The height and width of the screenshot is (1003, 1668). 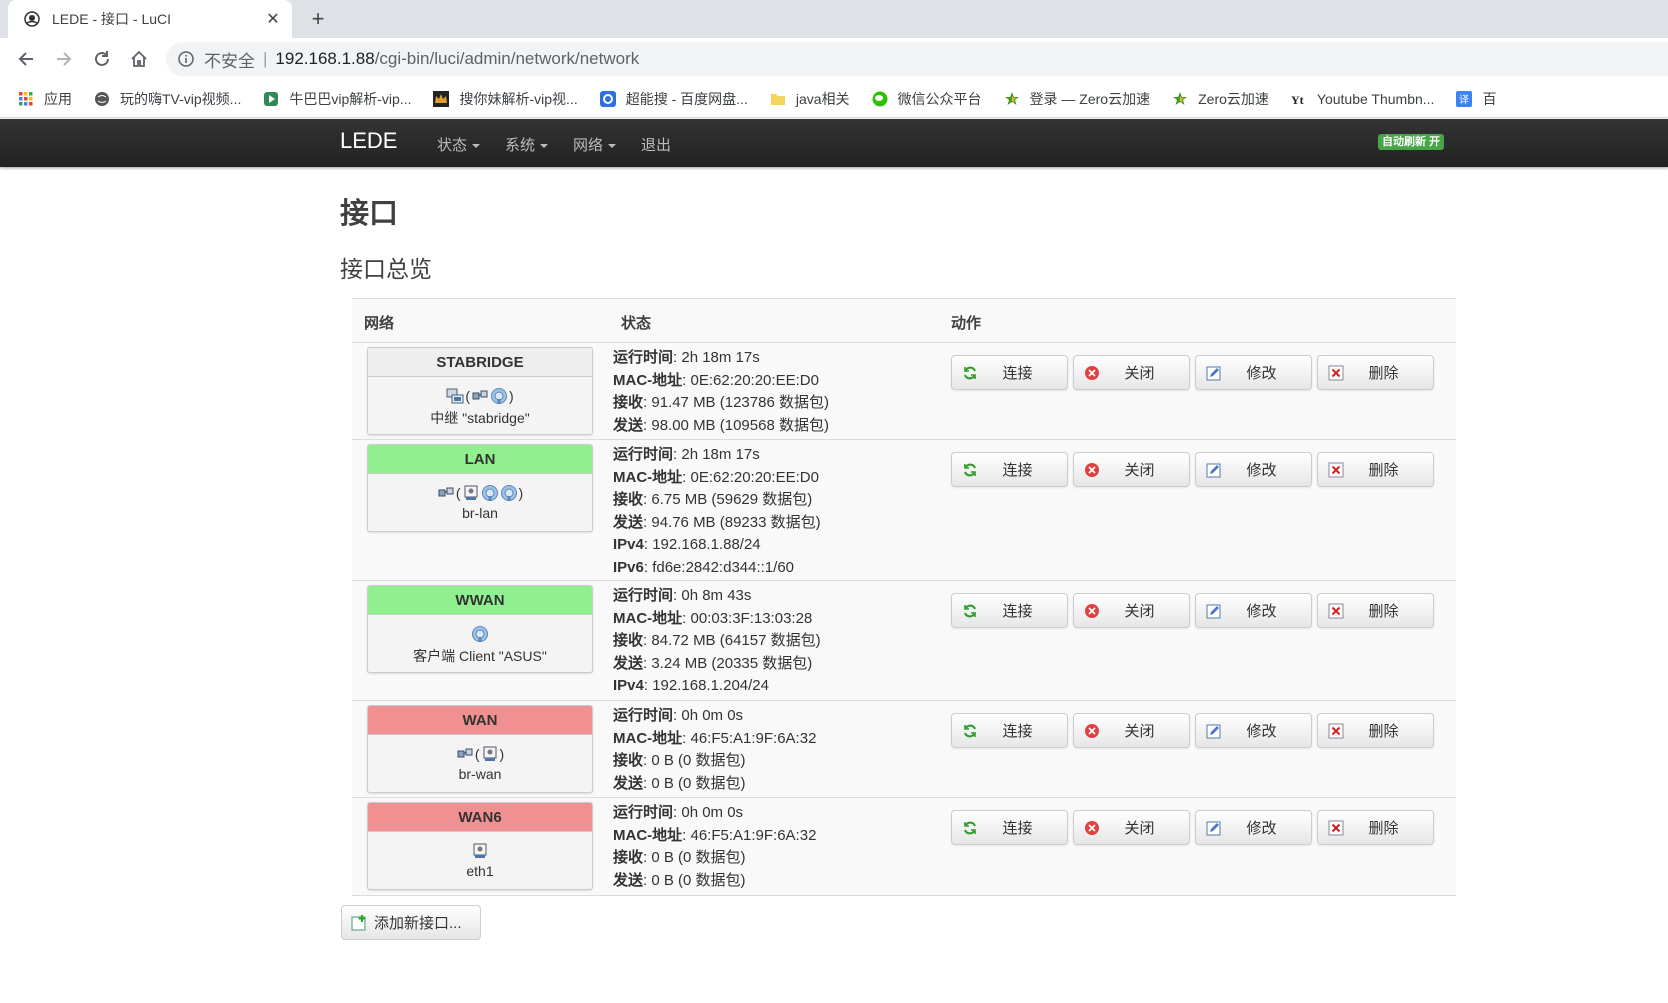 What do you see at coordinates (1192, 827) in the screenshot?
I see `action-buttons: 连接 关闭 修改 删除` at bounding box center [1192, 827].